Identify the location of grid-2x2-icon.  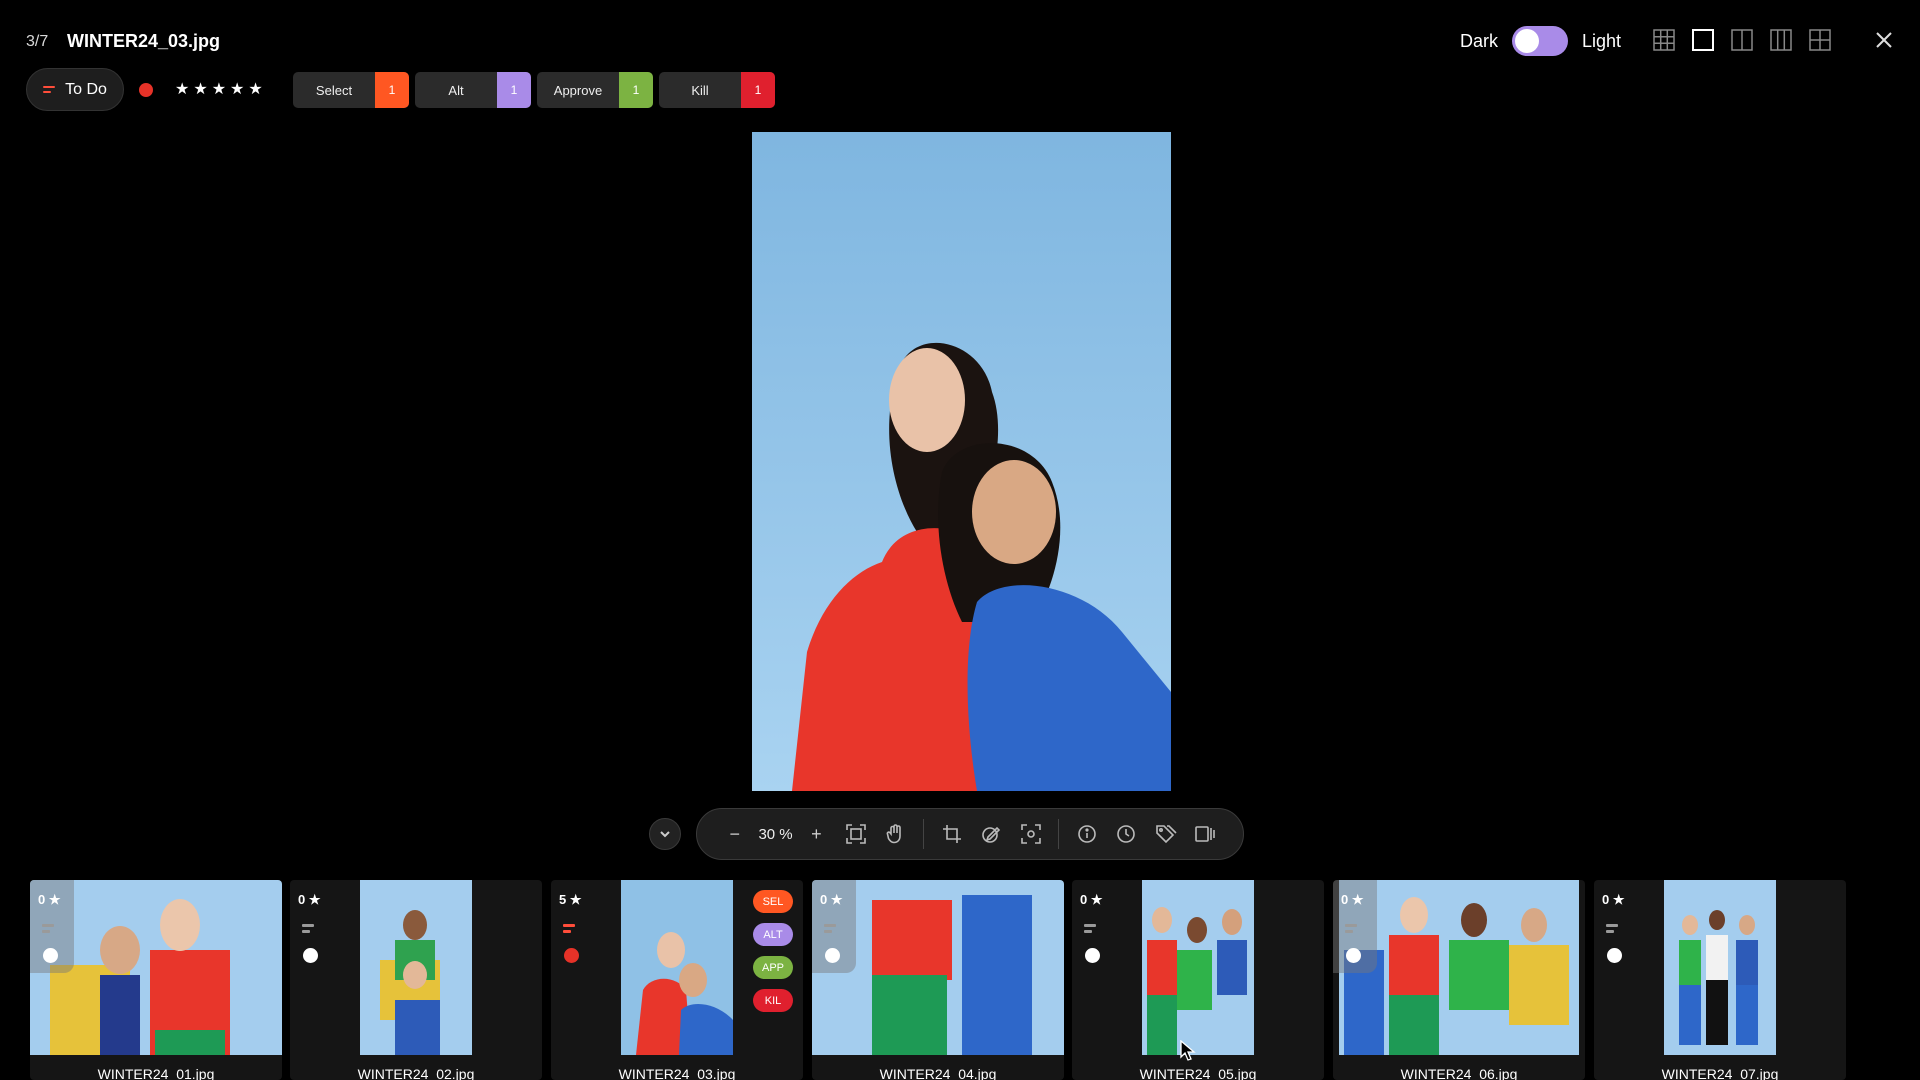
(1820, 40).